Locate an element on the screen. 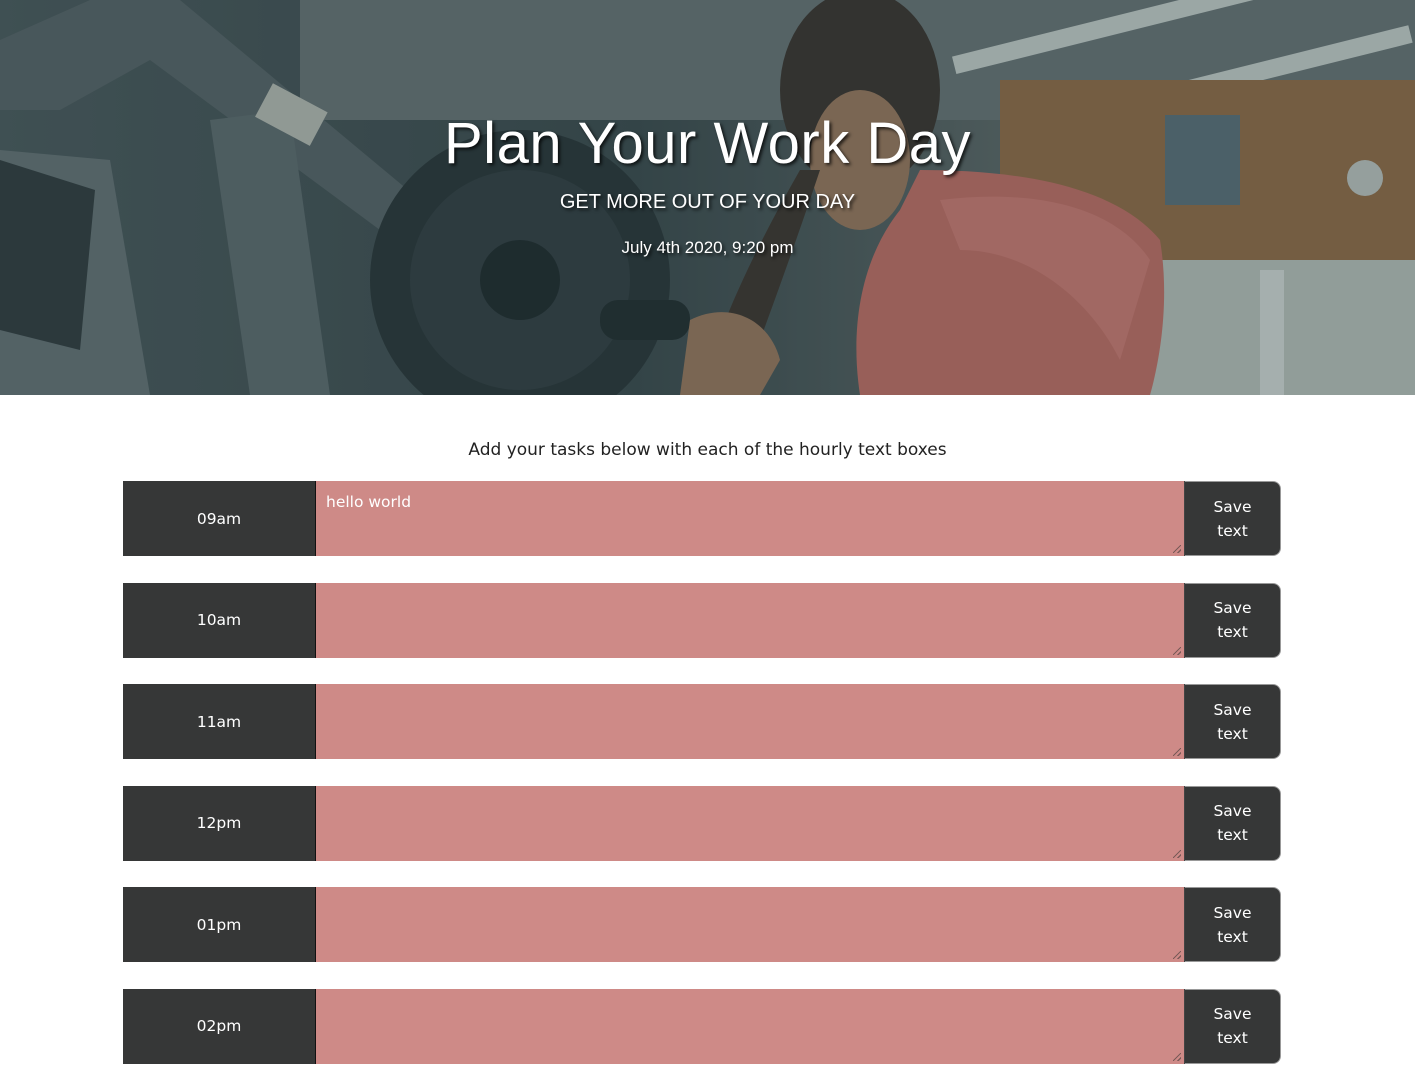 This screenshot has height=1080, width=1415. time-block-row: 11am Save text is located at coordinates (702, 721).